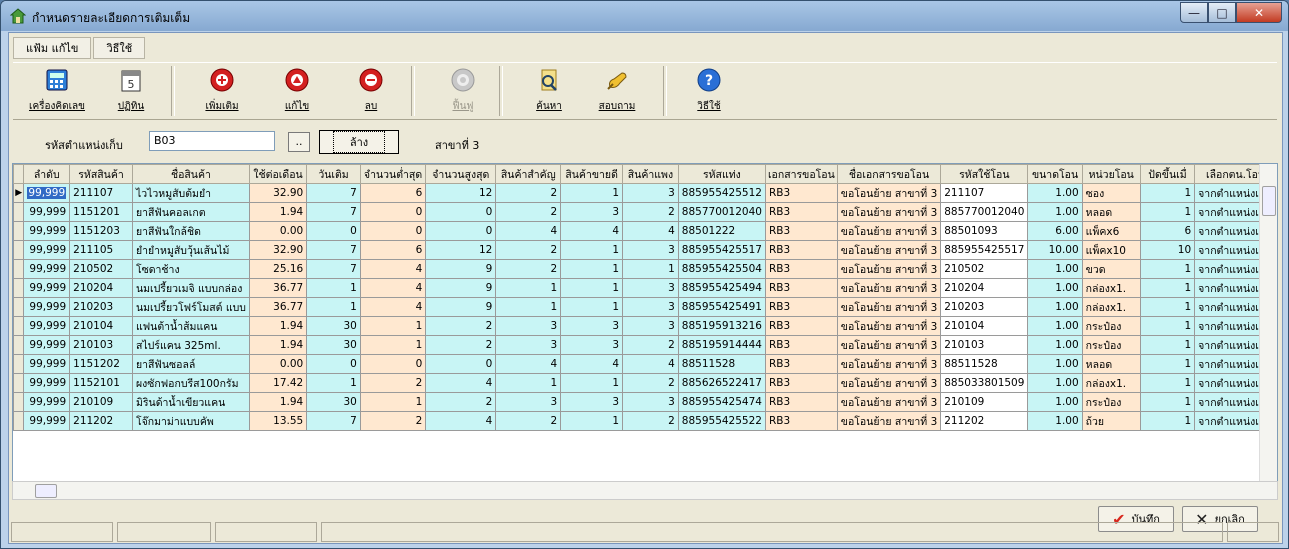 The image size is (1289, 549). What do you see at coordinates (190, 364) in the screenshot?
I see `table-cell: ยาสีฟันซอลล์` at bounding box center [190, 364].